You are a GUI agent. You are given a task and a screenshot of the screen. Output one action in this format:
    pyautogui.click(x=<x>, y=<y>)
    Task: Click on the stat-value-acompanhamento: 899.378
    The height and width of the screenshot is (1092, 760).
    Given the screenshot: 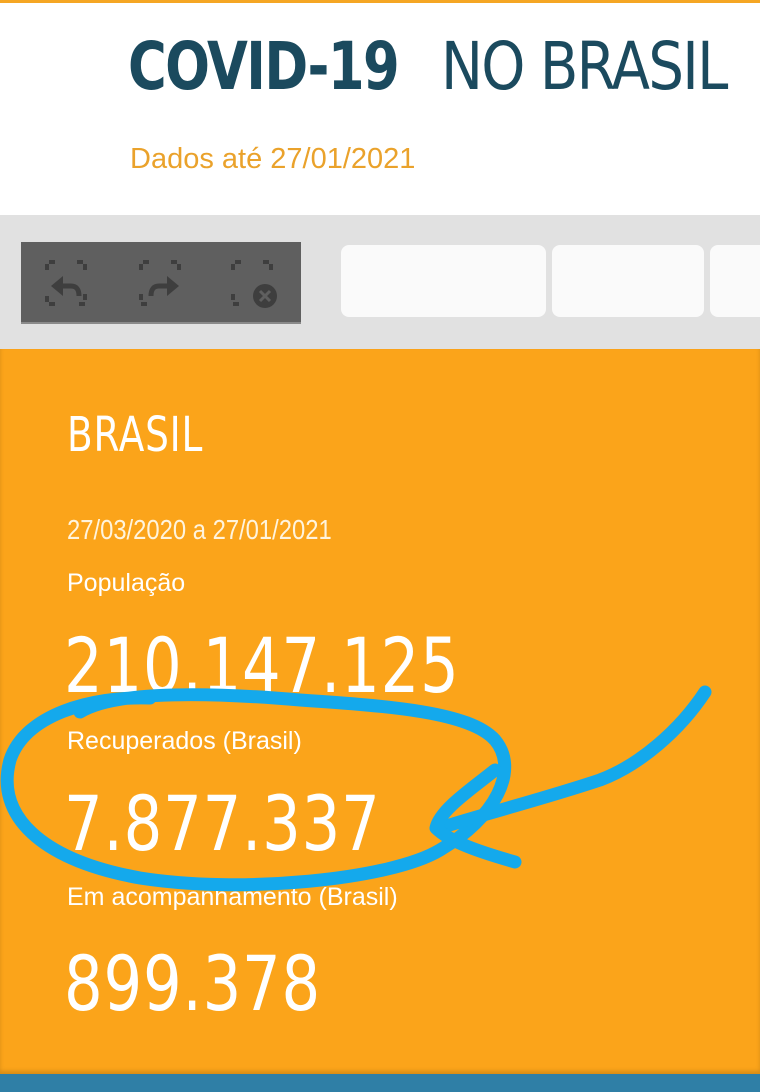 What is the action you would take?
    pyautogui.click(x=193, y=983)
    